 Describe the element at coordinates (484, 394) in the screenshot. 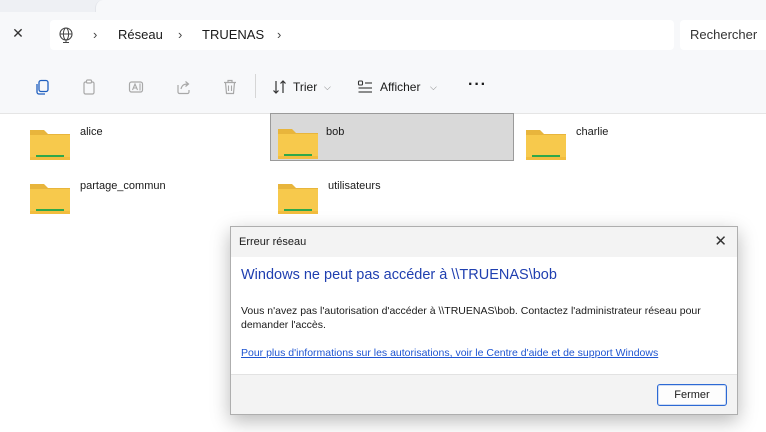

I see `dialog-footer: Fermer` at that location.